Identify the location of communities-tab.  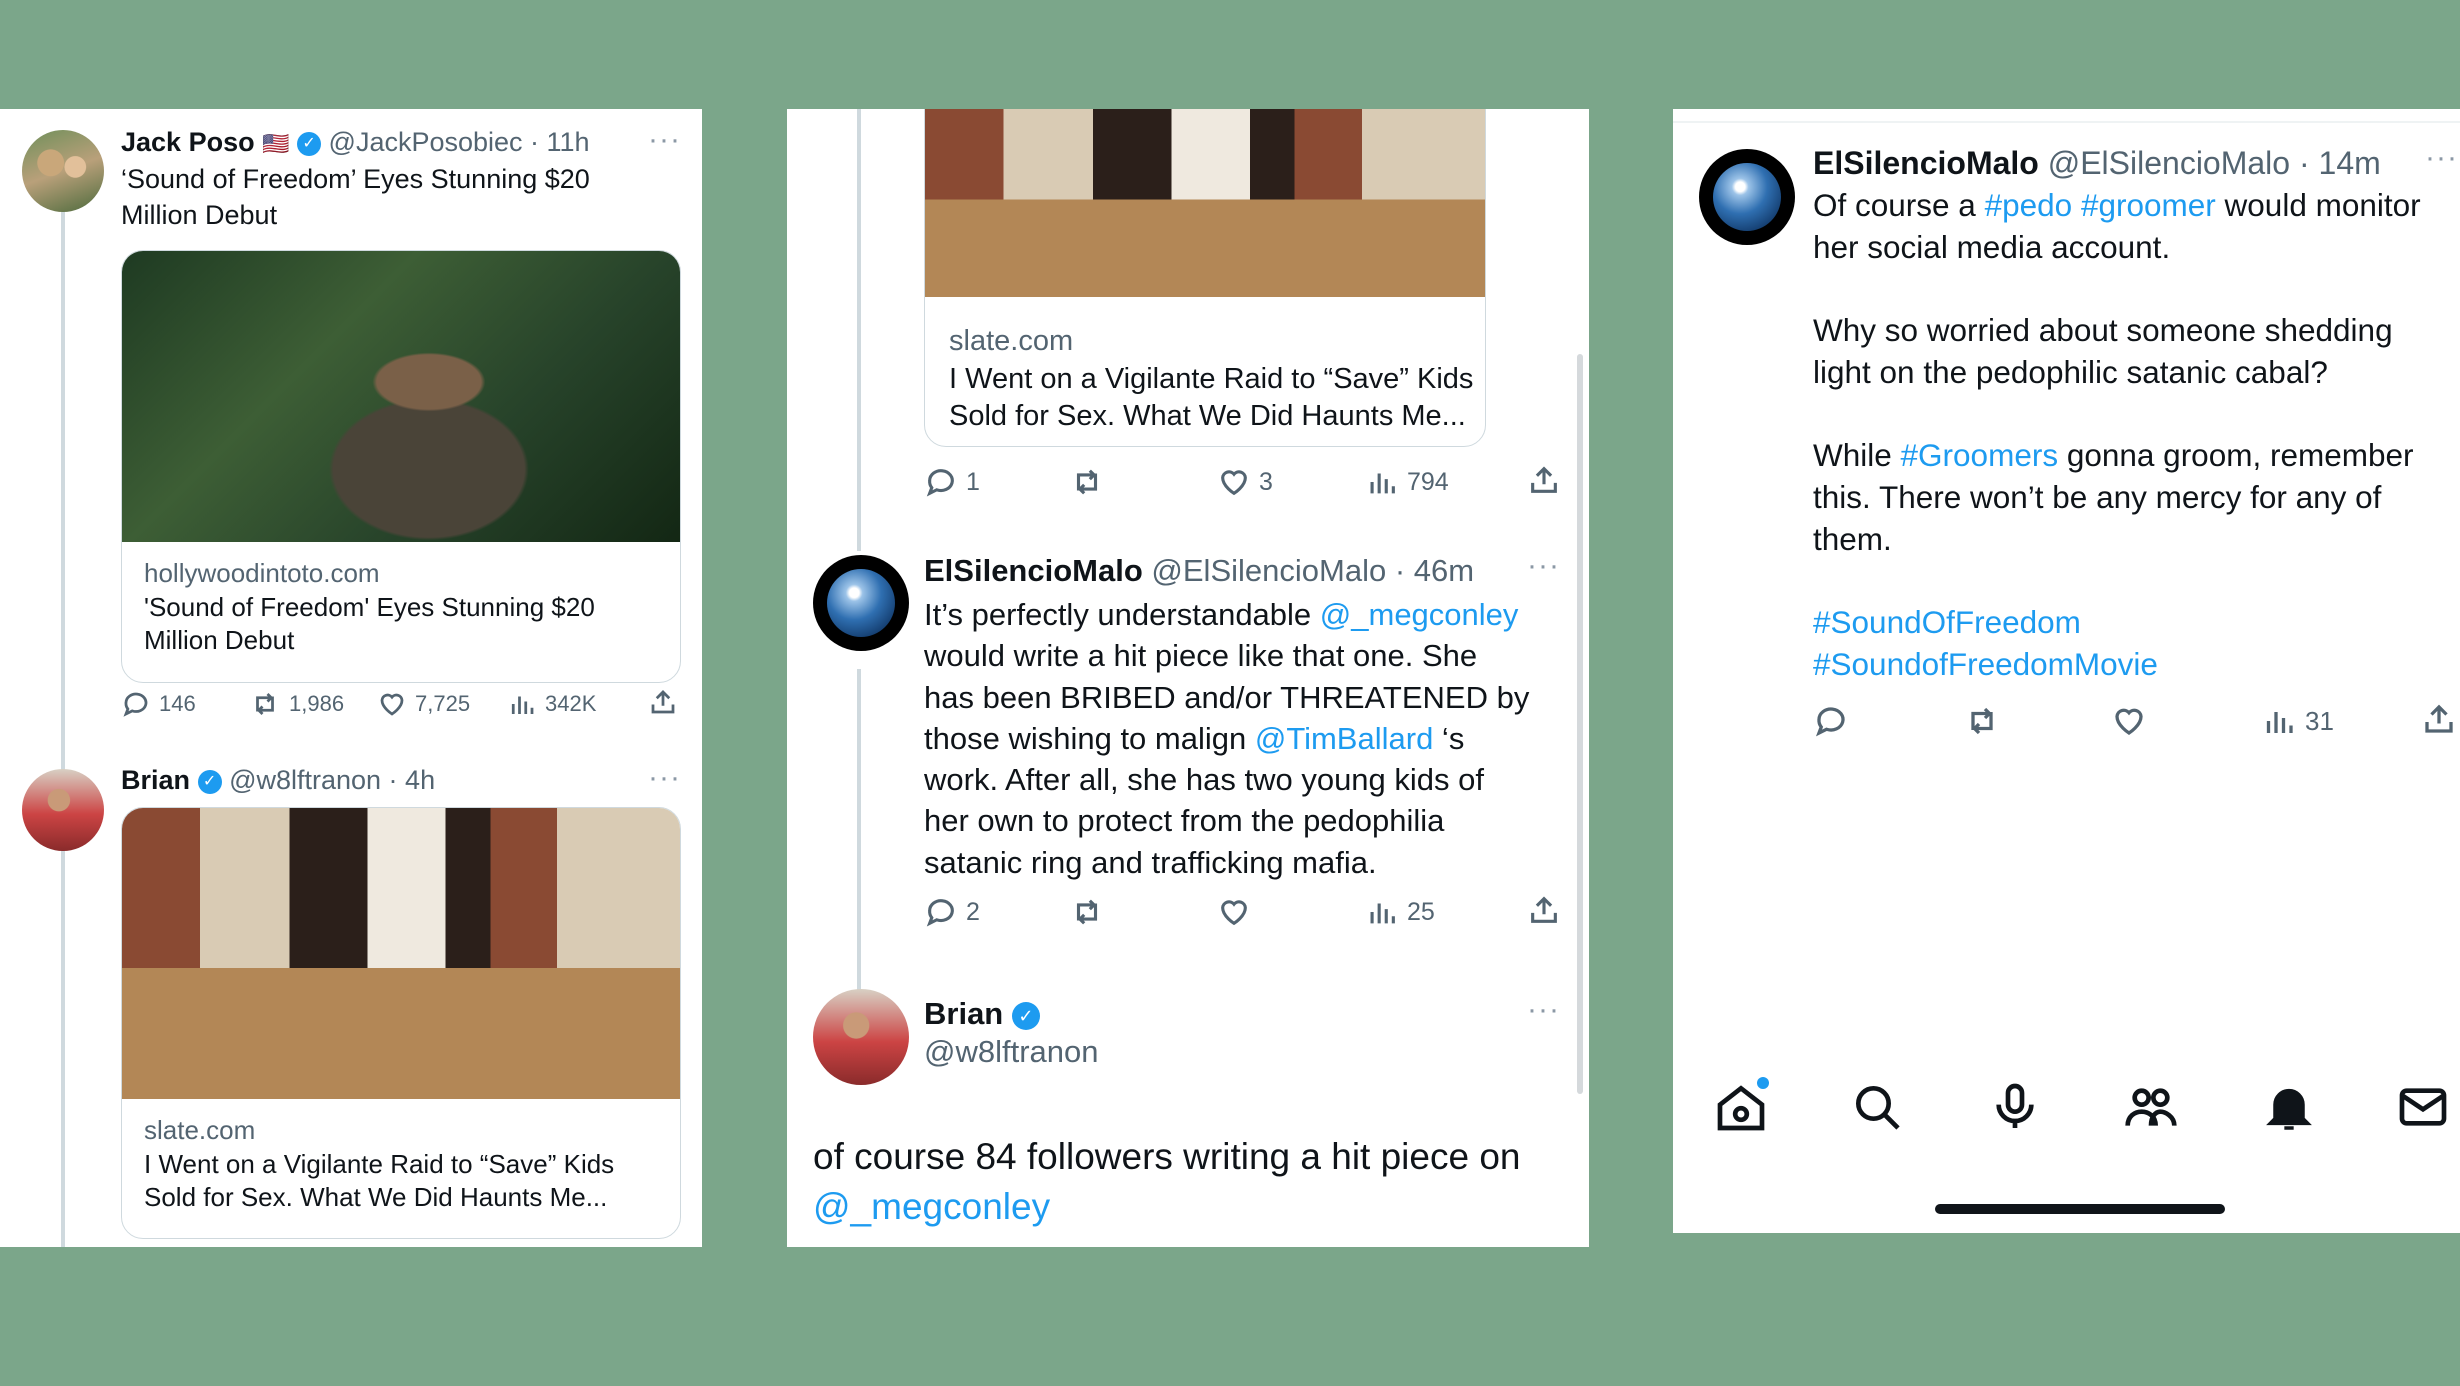
(2151, 1109).